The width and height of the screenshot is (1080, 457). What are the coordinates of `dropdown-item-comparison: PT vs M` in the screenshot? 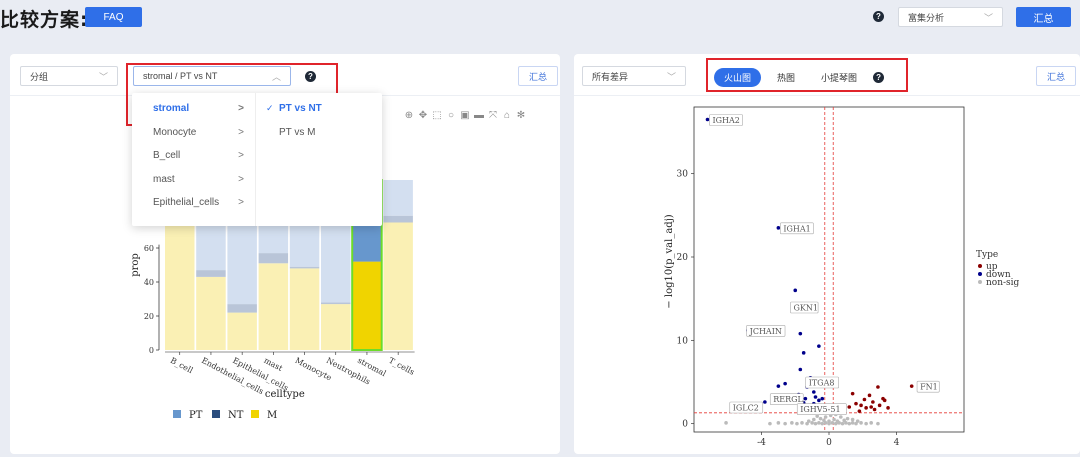 It's located at (319, 133).